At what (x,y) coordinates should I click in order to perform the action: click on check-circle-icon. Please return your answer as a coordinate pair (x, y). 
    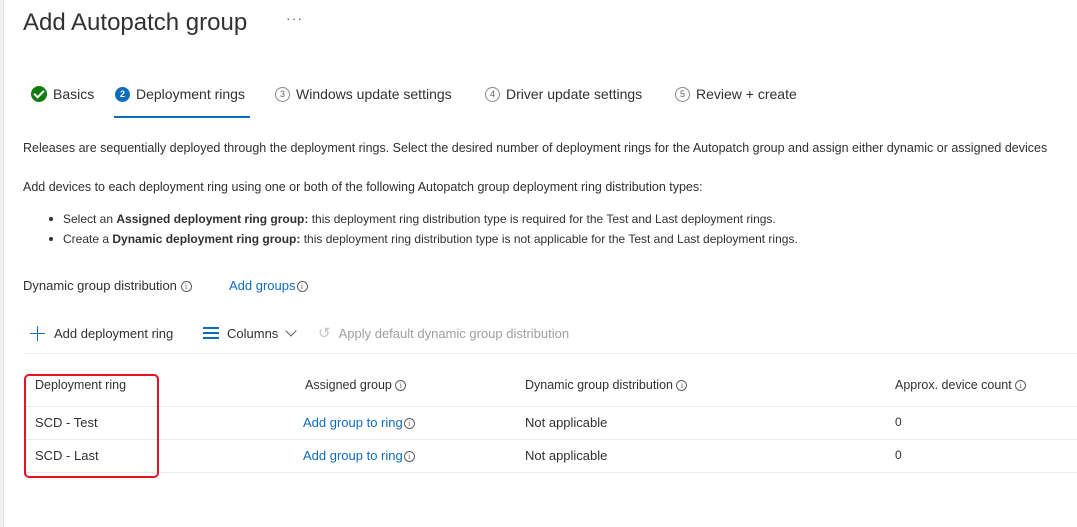
    Looking at the image, I should click on (39, 94).